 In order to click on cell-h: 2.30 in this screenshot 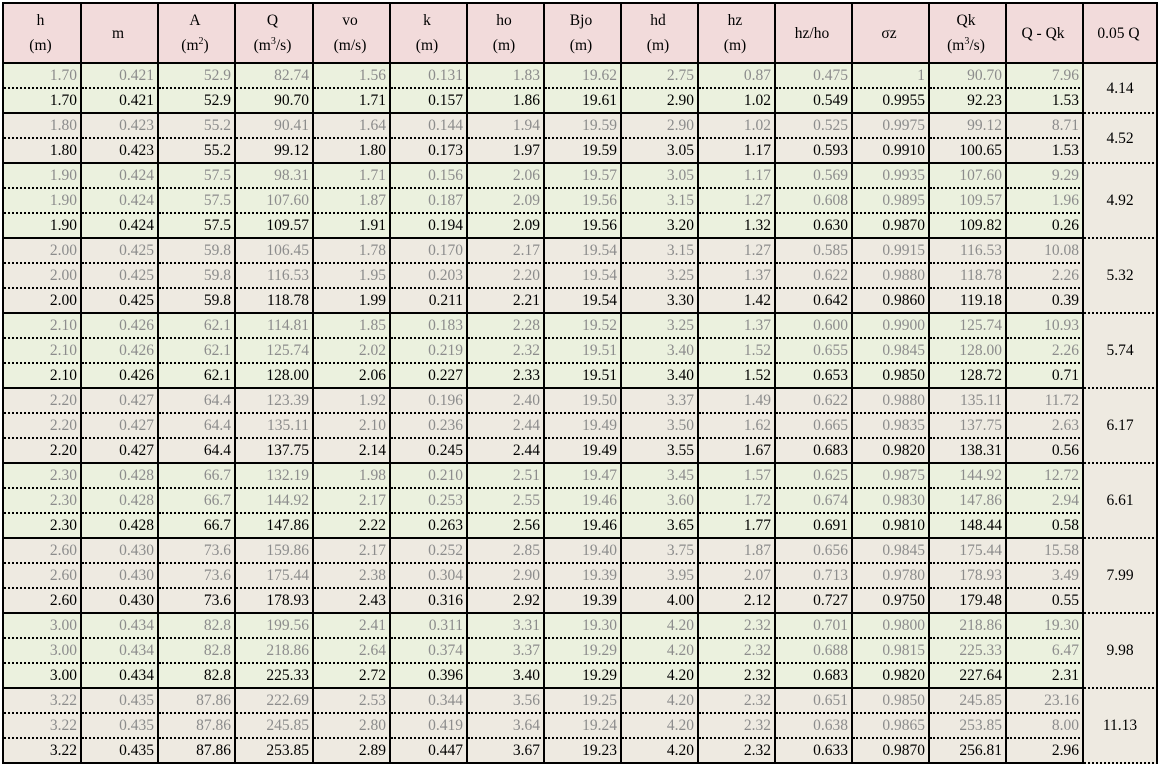, I will do `click(43, 476)`.